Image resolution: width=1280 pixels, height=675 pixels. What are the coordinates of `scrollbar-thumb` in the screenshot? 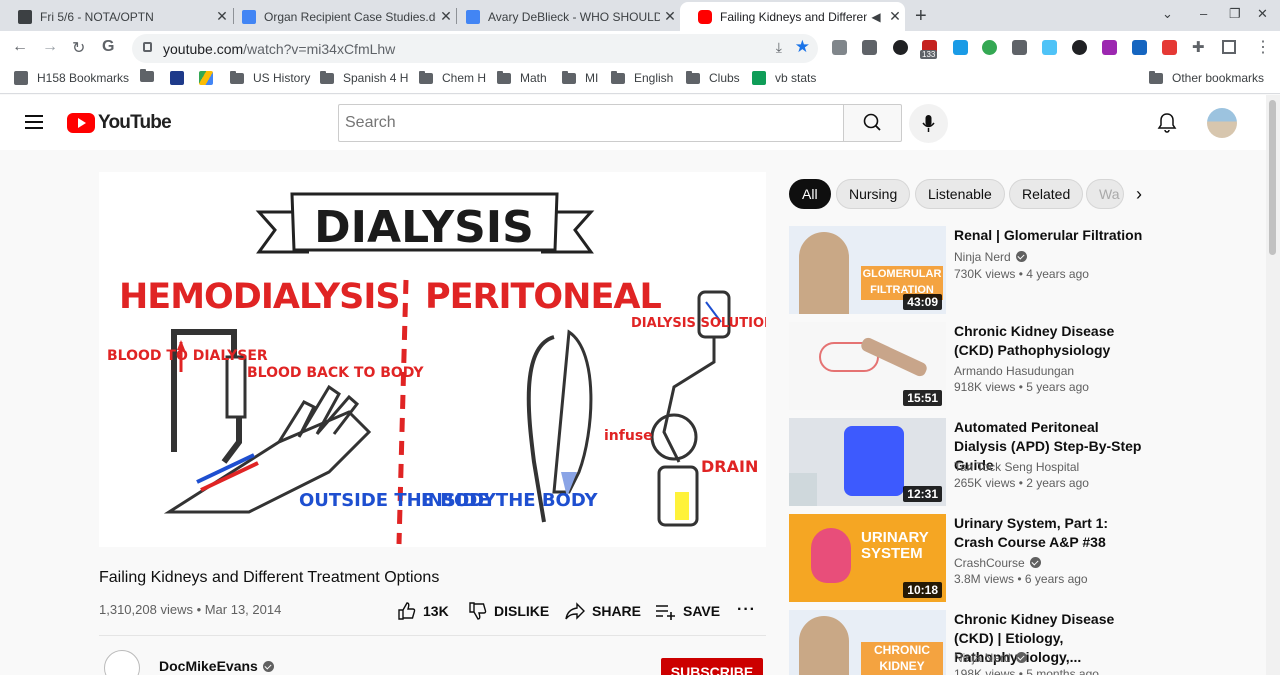 It's located at (1272, 177).